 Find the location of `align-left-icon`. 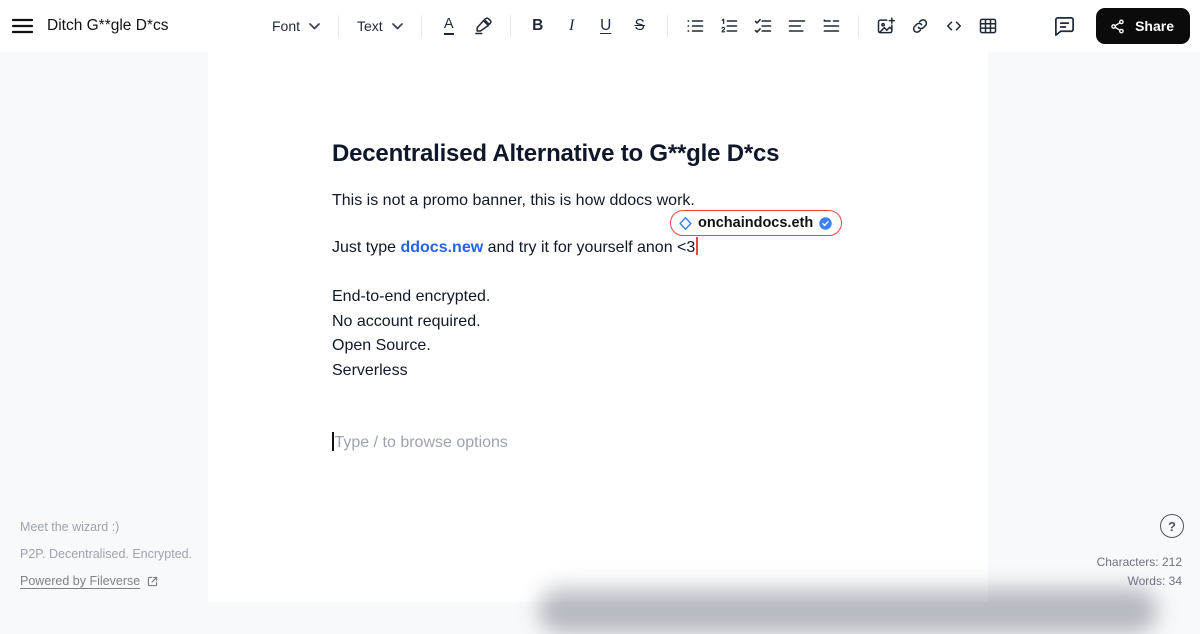

align-left-icon is located at coordinates (797, 26).